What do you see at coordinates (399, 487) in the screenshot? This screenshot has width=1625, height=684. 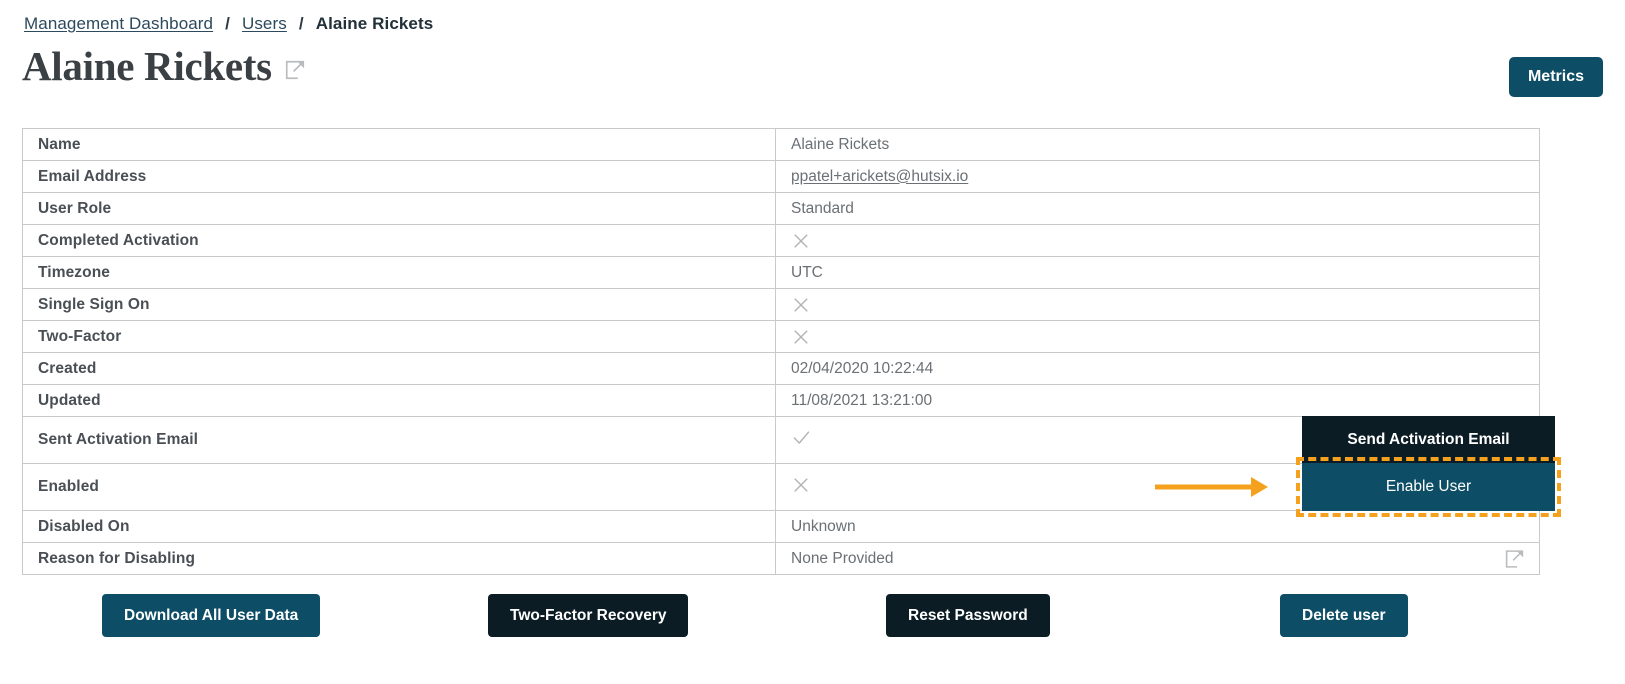 I see `table-row-label: Enabled` at bounding box center [399, 487].